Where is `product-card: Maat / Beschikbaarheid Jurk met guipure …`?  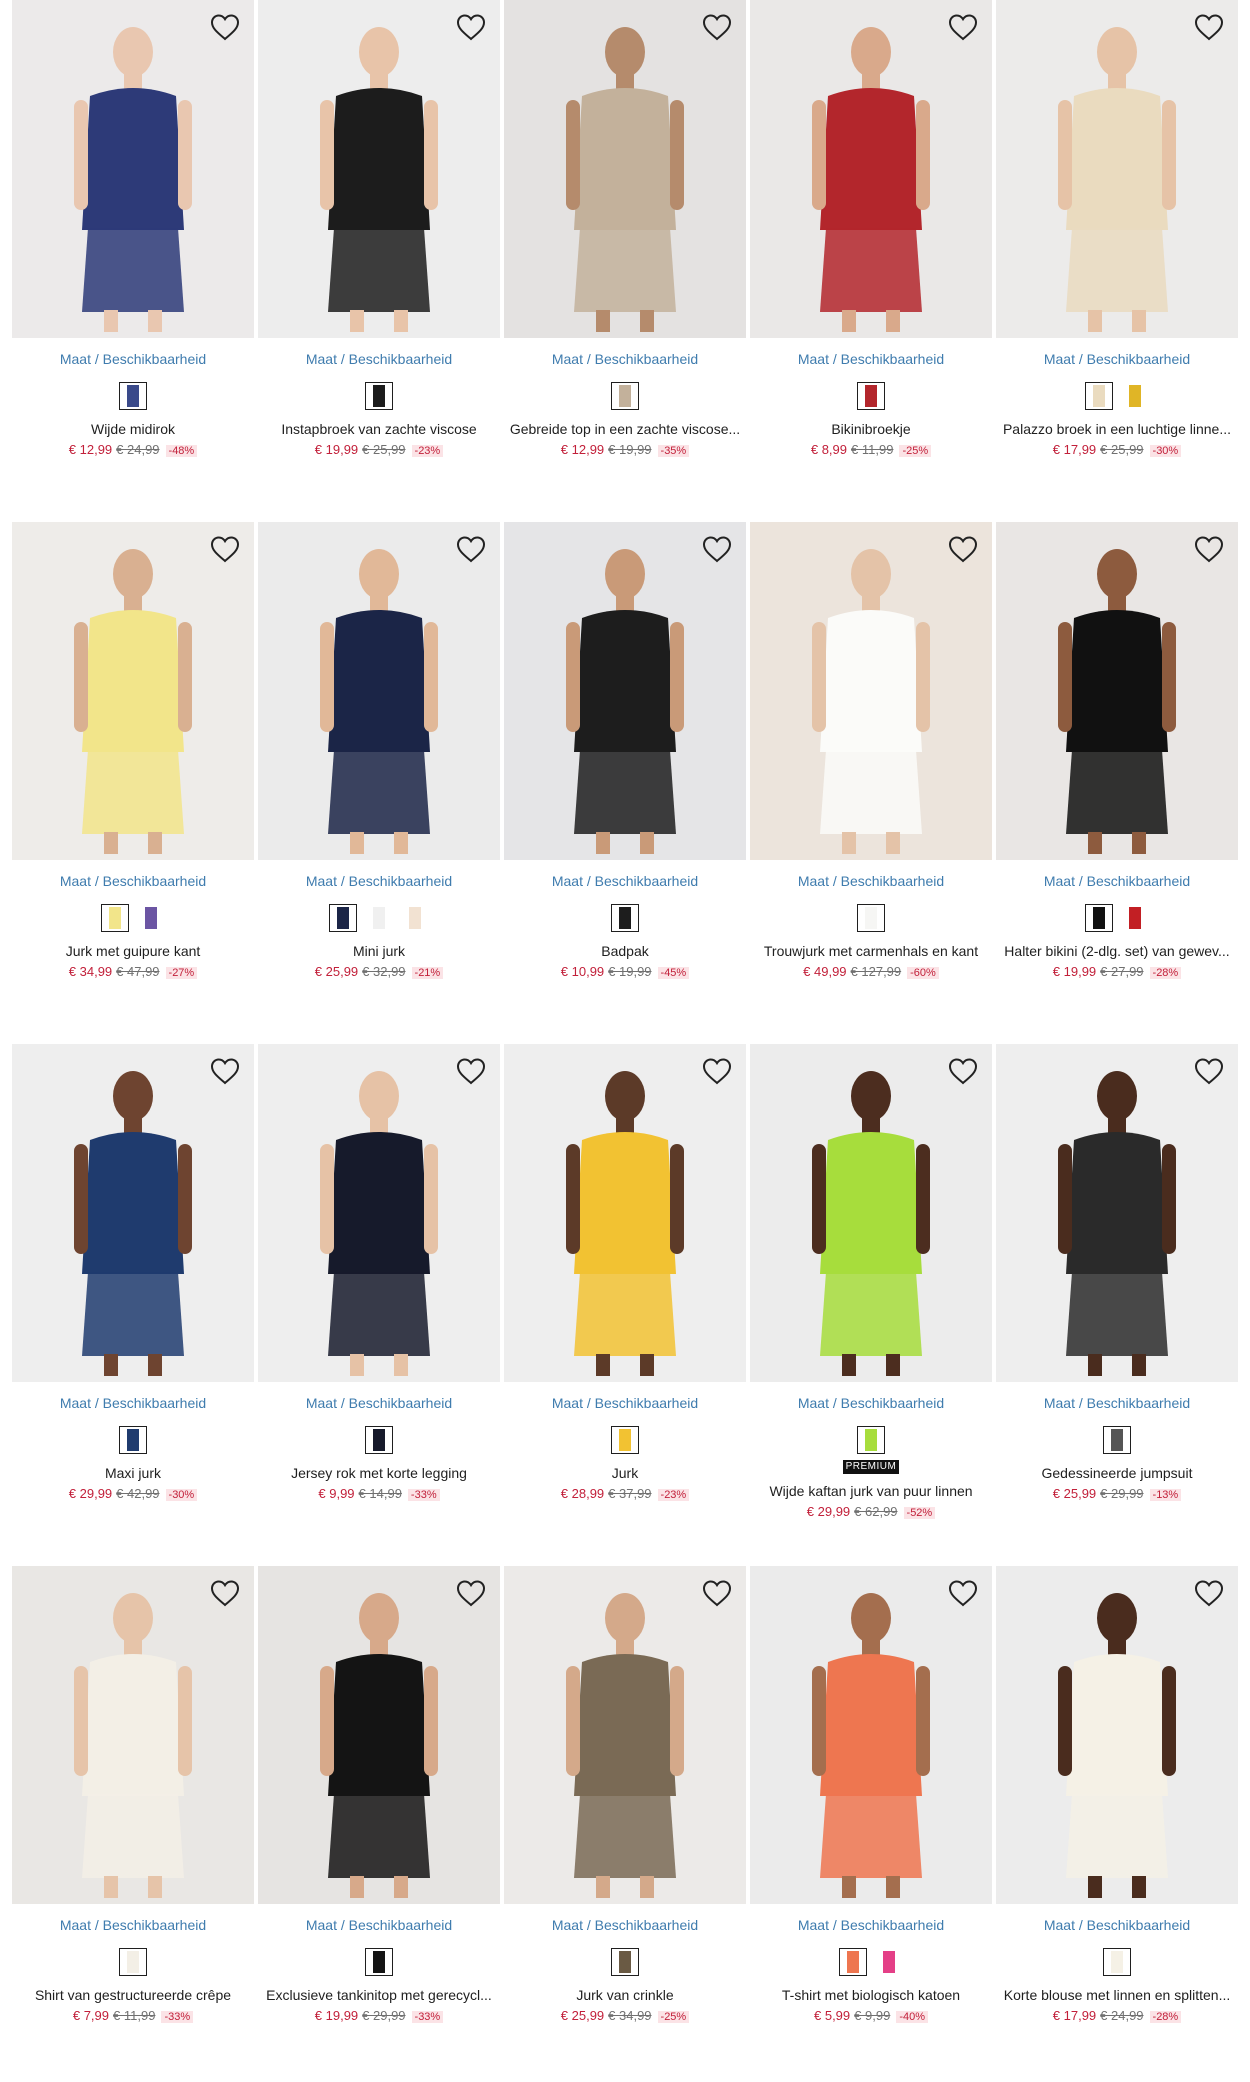
product-card: Maat / Beschikbaarheid Jurk met guipure … is located at coordinates (133, 751).